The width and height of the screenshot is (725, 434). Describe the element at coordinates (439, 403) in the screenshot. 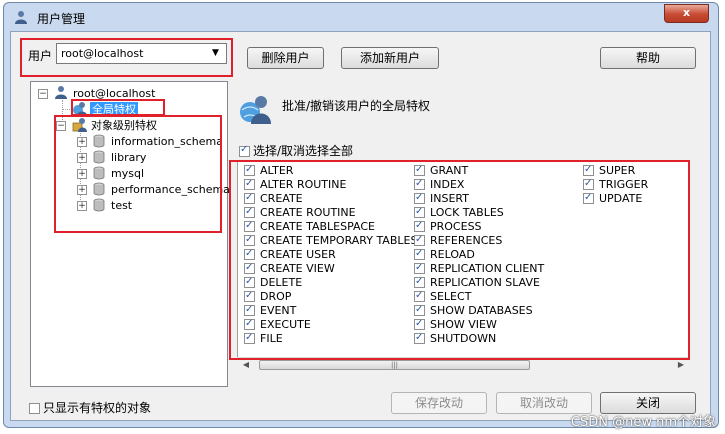

I see `save-changes-button: 保存改动` at that location.